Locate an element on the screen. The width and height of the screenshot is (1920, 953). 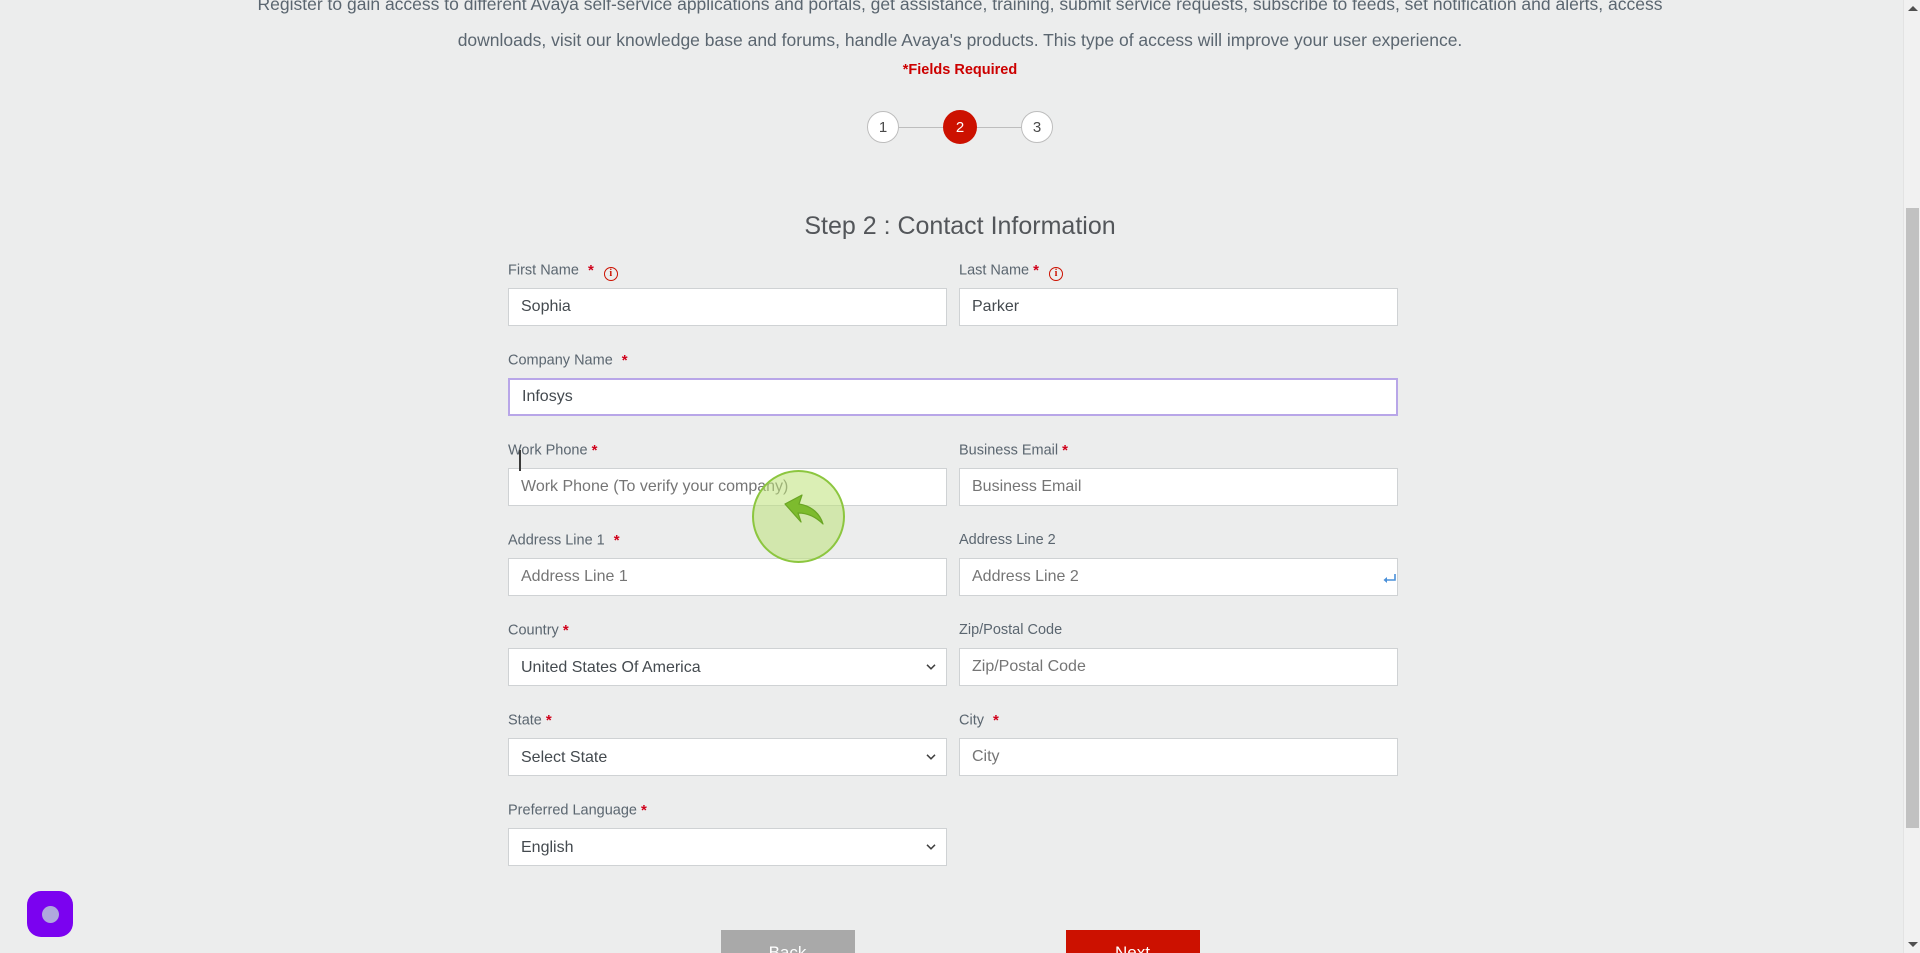
address-line-2-label: Address Line 2 is located at coordinates (1178, 540).